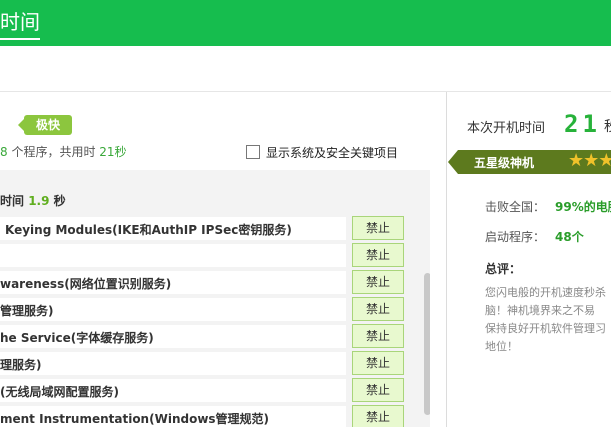  I want to click on beat-value: 99%的电脑, so click(583, 207).